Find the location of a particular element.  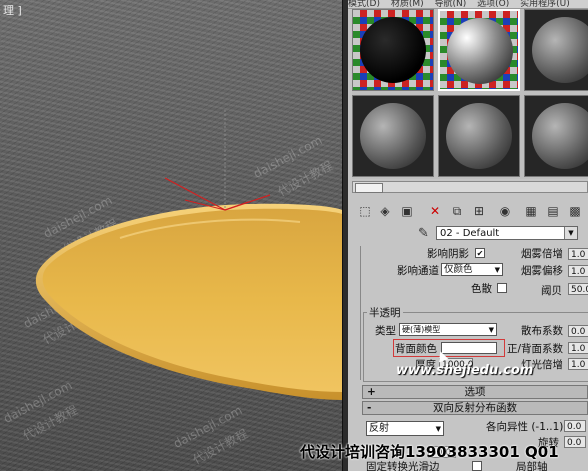

threshold-label: 阈贝 is located at coordinates (551, 291).